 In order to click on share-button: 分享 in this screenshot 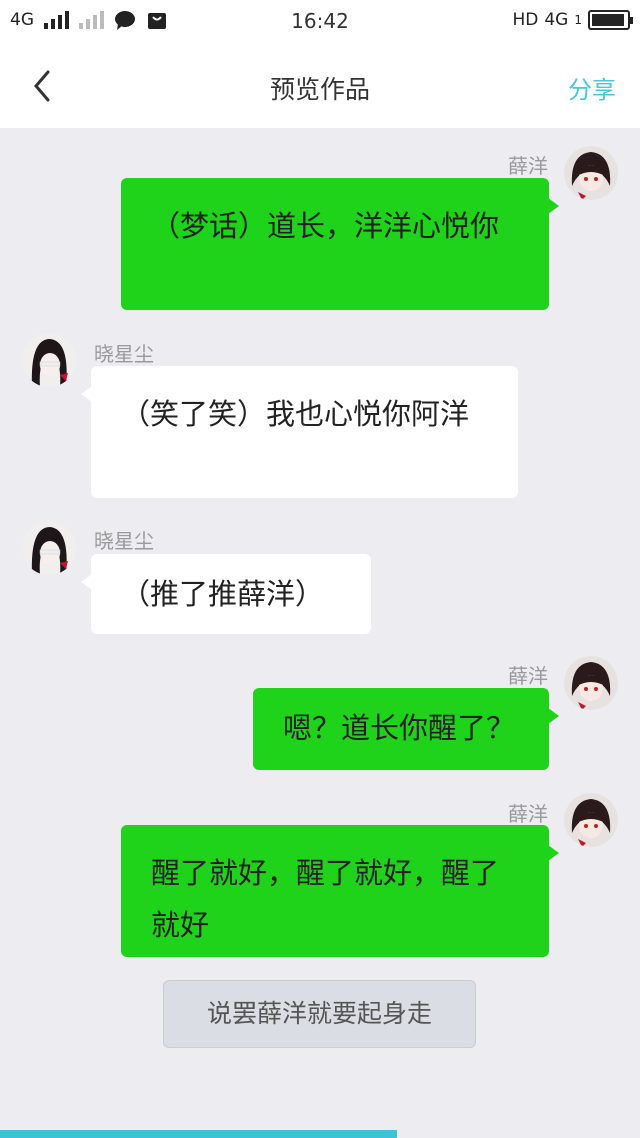, I will do `click(592, 87)`.